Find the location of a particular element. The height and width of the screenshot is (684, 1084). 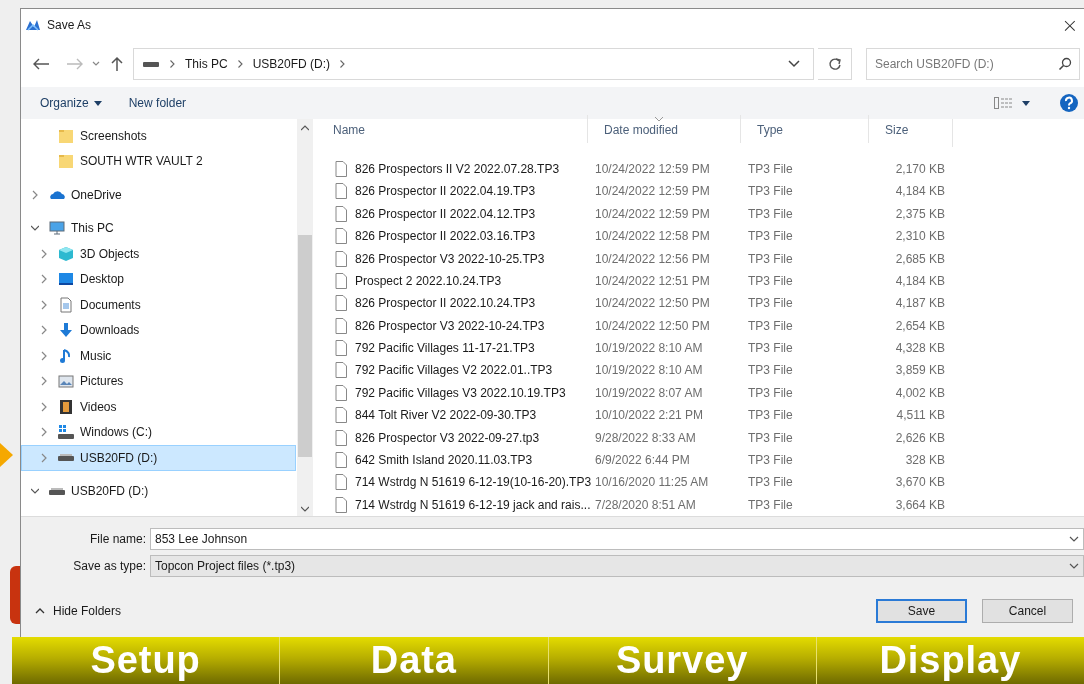

nav-item: SOUTH WTR VAULT 2 is located at coordinates (159, 161).